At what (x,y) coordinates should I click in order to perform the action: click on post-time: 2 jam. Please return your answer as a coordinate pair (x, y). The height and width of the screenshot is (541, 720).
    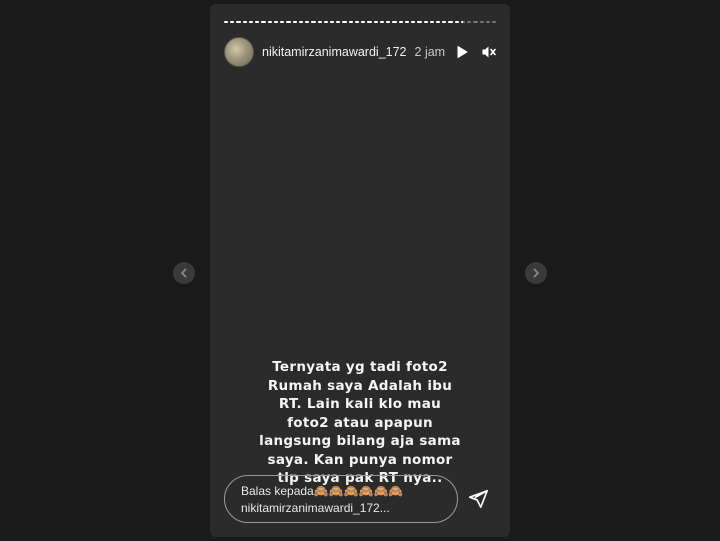
    Looking at the image, I should click on (430, 52).